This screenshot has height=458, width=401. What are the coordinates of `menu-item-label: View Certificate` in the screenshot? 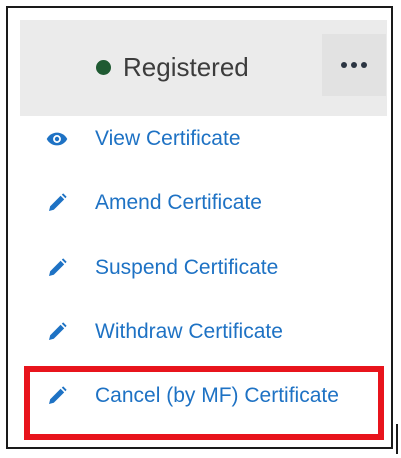 It's located at (168, 138).